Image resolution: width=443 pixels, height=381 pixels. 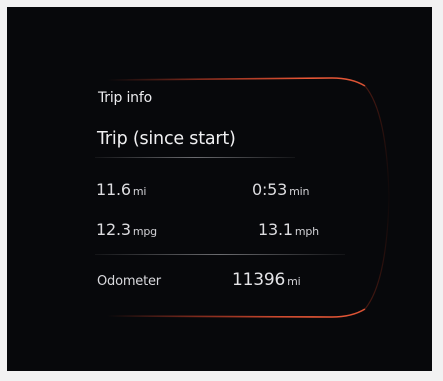 I want to click on economy-value: 12.3, so click(x=113, y=229).